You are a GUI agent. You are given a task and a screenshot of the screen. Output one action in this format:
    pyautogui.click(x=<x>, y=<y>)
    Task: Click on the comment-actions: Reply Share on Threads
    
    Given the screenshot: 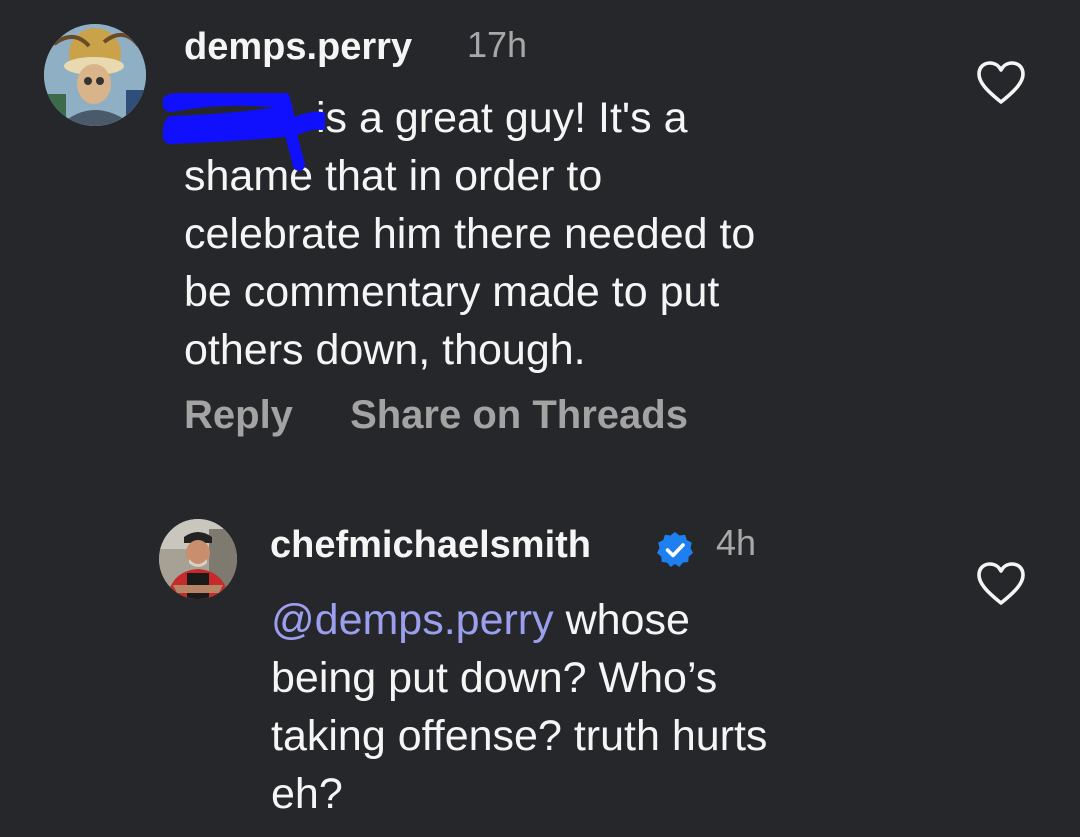 What is the action you would take?
    pyautogui.click(x=459, y=415)
    